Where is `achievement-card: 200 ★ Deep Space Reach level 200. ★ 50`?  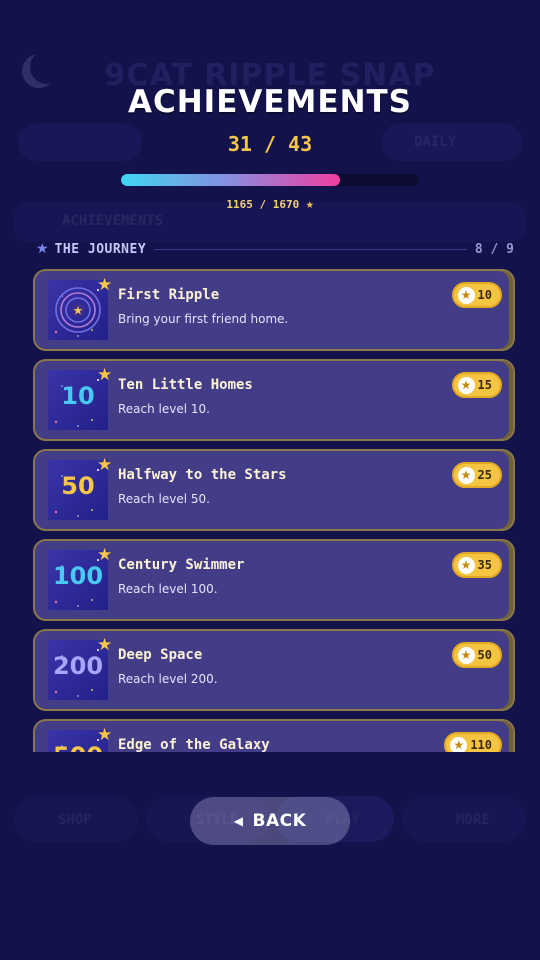
achievement-card: 200 ★ Deep Space Reach level 200. ★ 50 is located at coordinates (274, 670).